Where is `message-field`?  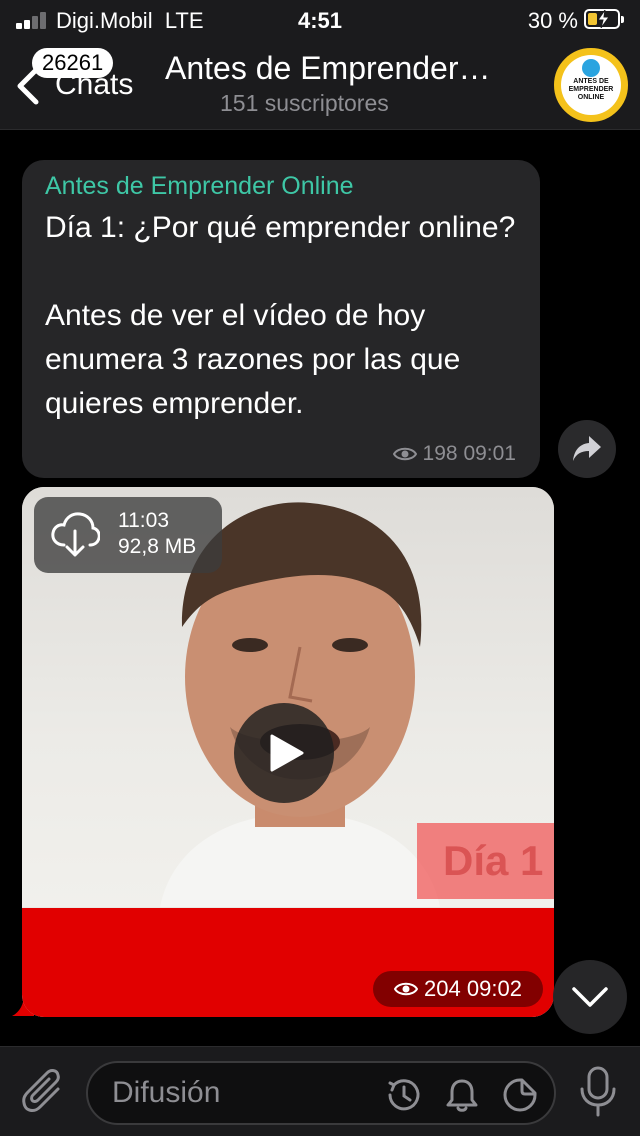 message-field is located at coordinates (321, 1093).